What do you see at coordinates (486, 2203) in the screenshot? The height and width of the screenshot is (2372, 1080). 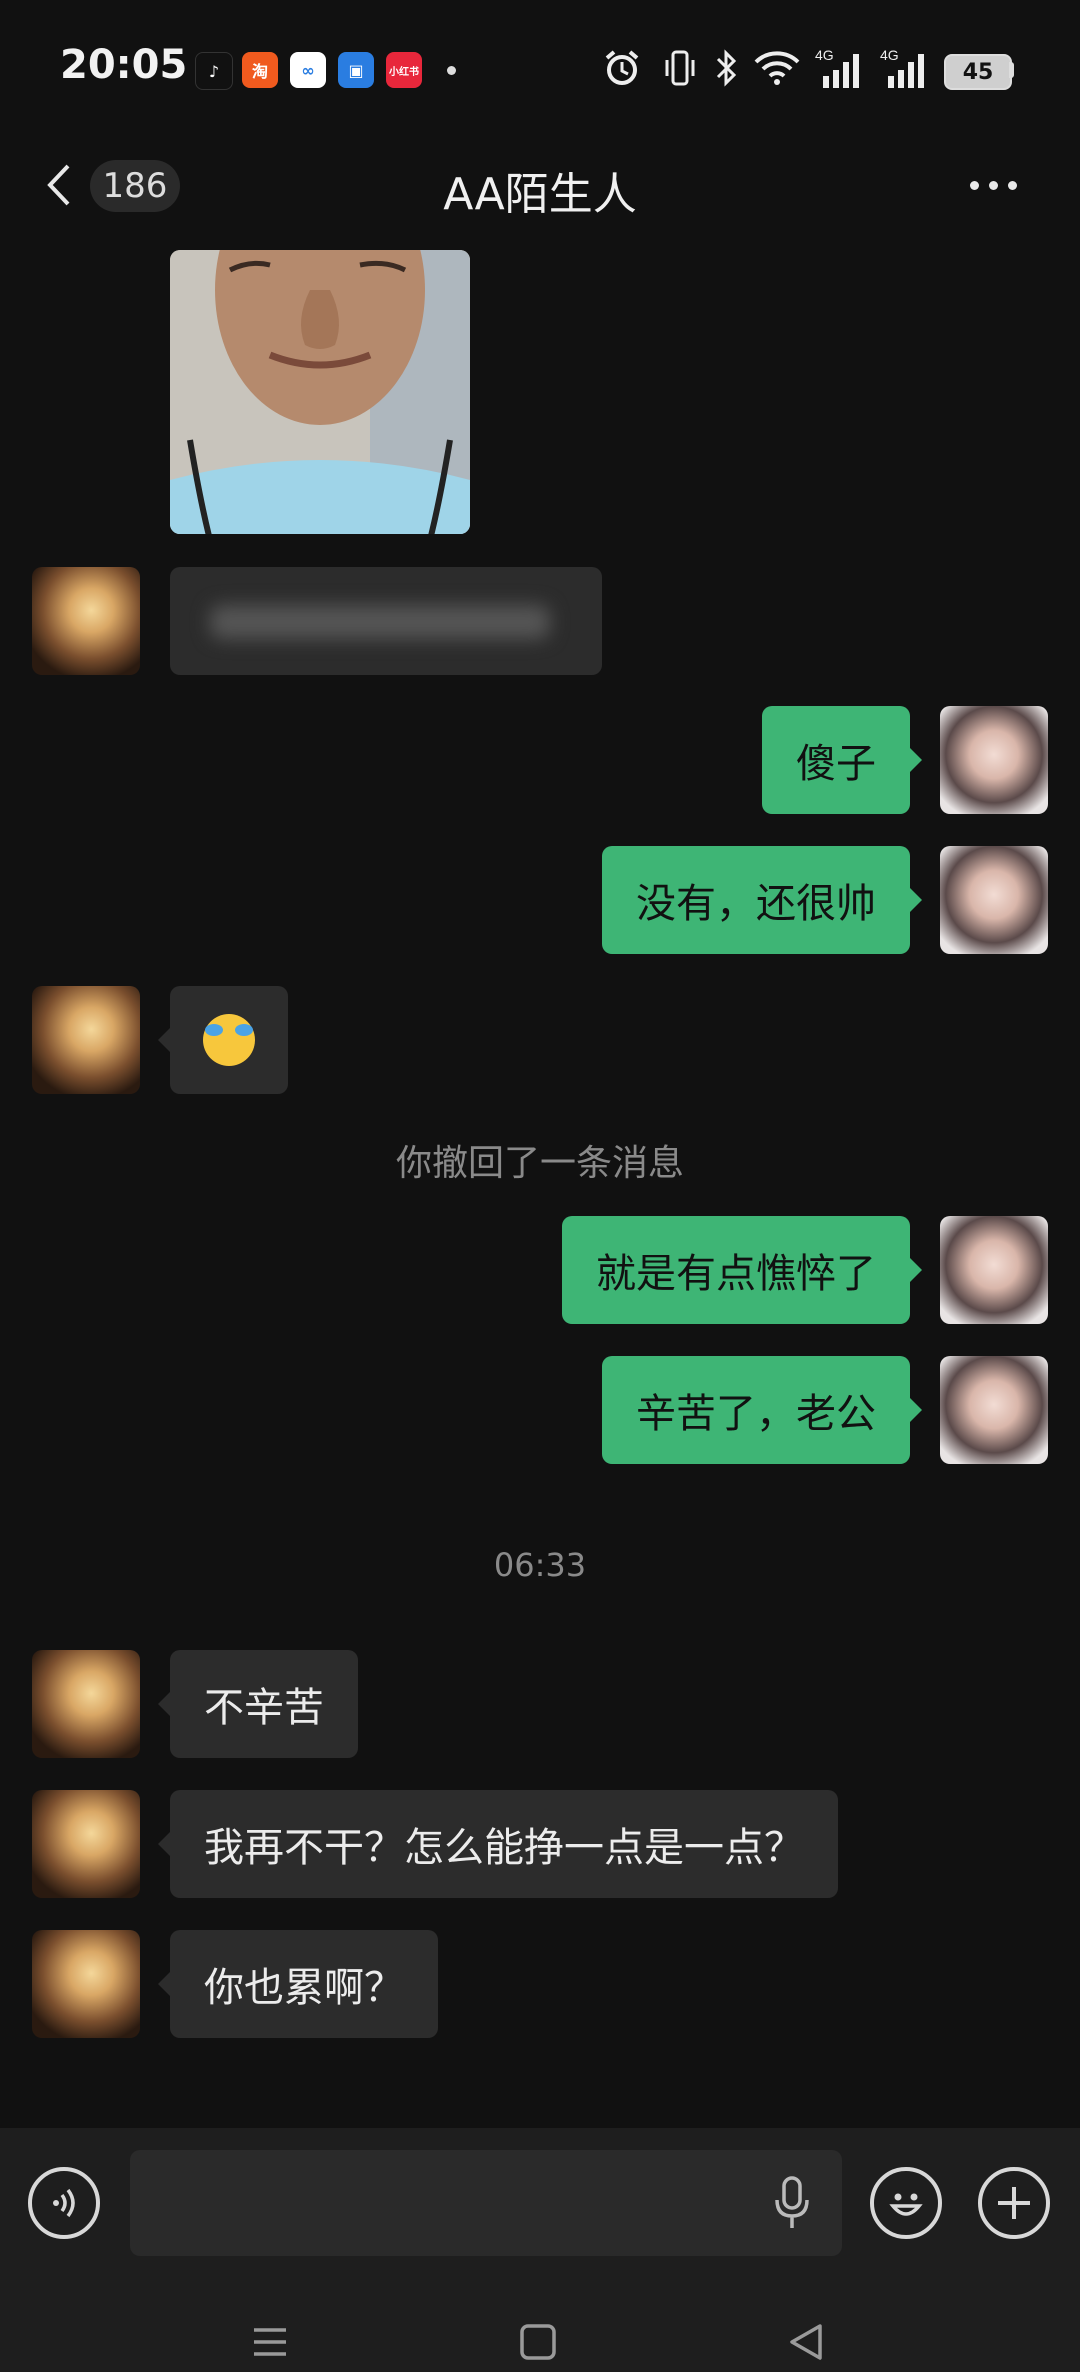 I see `message-input` at bounding box center [486, 2203].